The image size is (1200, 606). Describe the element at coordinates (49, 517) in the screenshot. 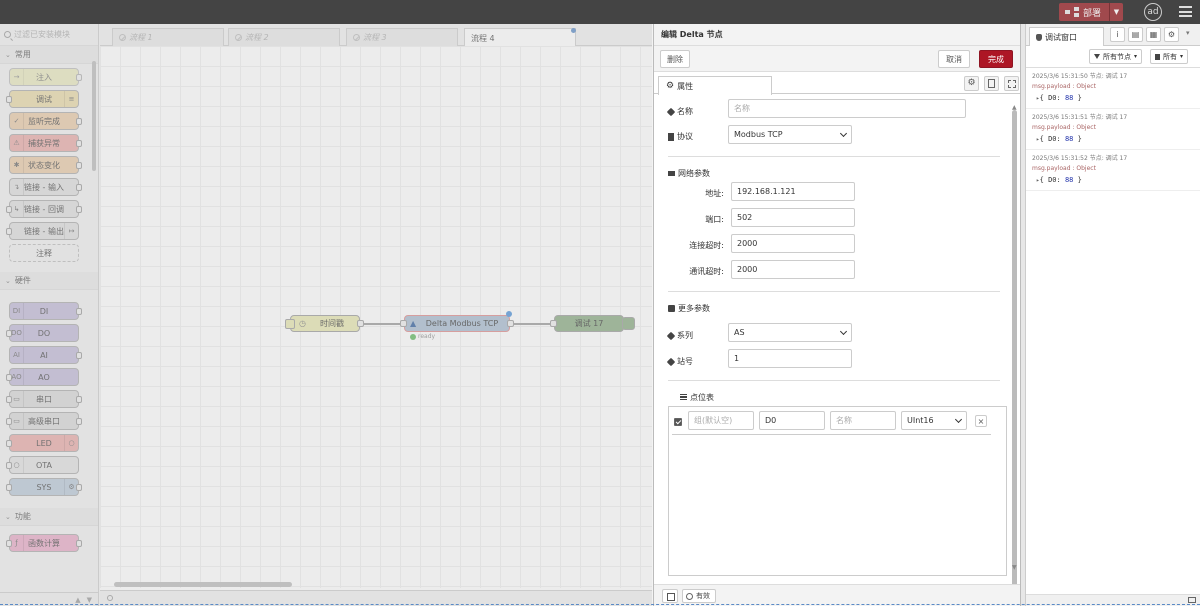

I see `palette-category-function: ⌄ 功能` at that location.